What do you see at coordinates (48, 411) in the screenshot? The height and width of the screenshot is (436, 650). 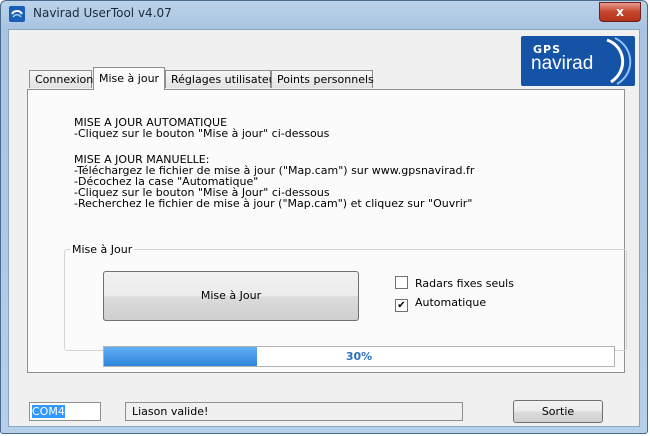 I see `com-port-value: COM4` at bounding box center [48, 411].